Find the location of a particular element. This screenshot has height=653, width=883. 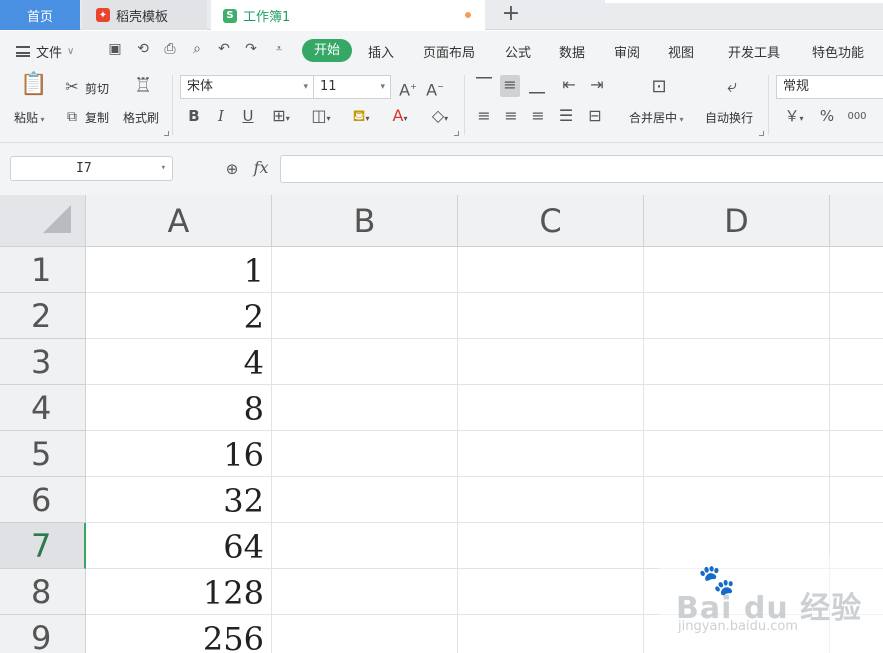

row-header-6: 6 is located at coordinates (43, 500).